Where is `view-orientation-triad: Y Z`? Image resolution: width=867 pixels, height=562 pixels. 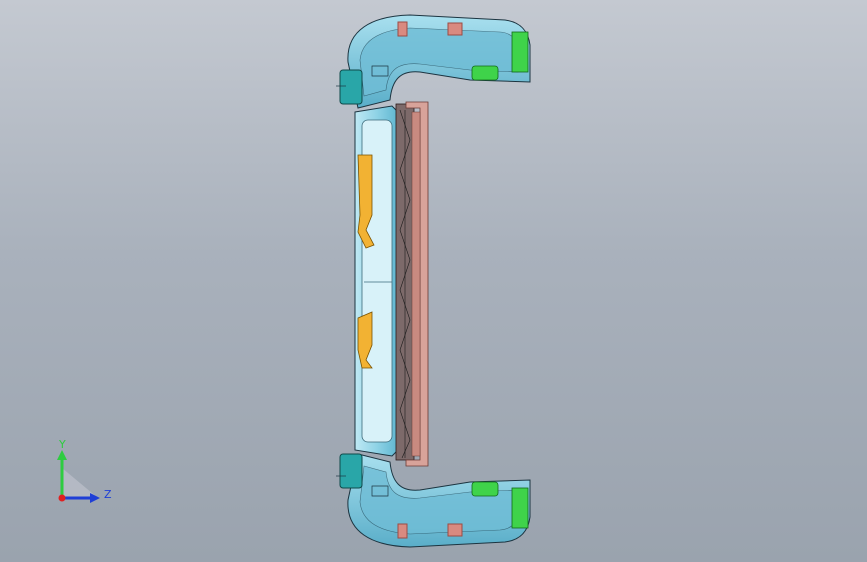
view-orientation-triad: Y Z is located at coordinates (84, 470).